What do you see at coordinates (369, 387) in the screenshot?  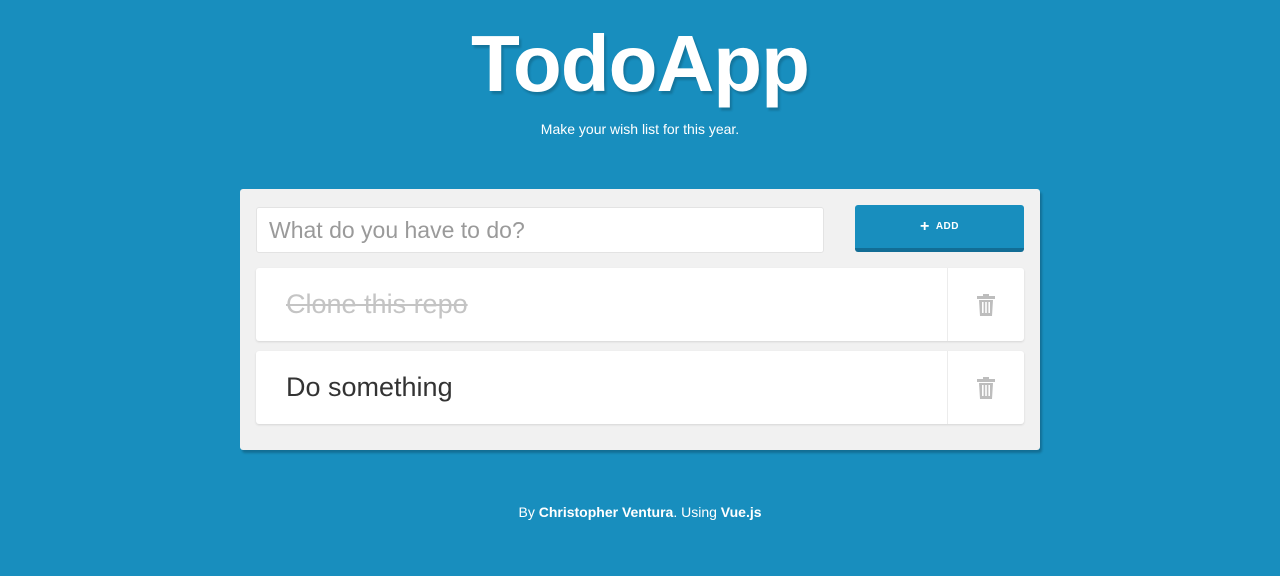 I see `todo-text: Do something` at bounding box center [369, 387].